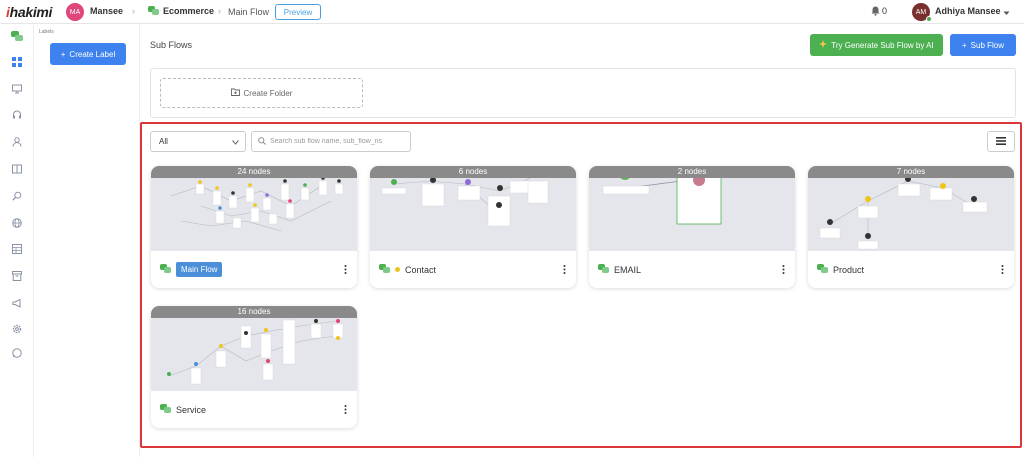 The image size is (1024, 457). What do you see at coordinates (235, 93) in the screenshot?
I see `folder-plus-icon` at bounding box center [235, 93].